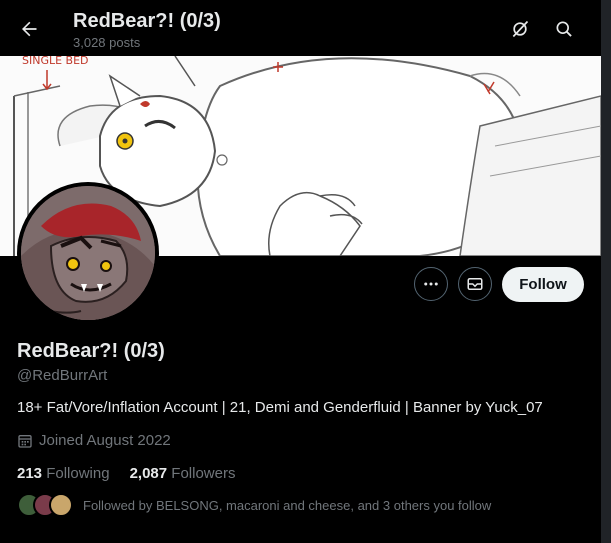  Describe the element at coordinates (105, 440) in the screenshot. I see `joined-text: Joined August 2022` at that location.